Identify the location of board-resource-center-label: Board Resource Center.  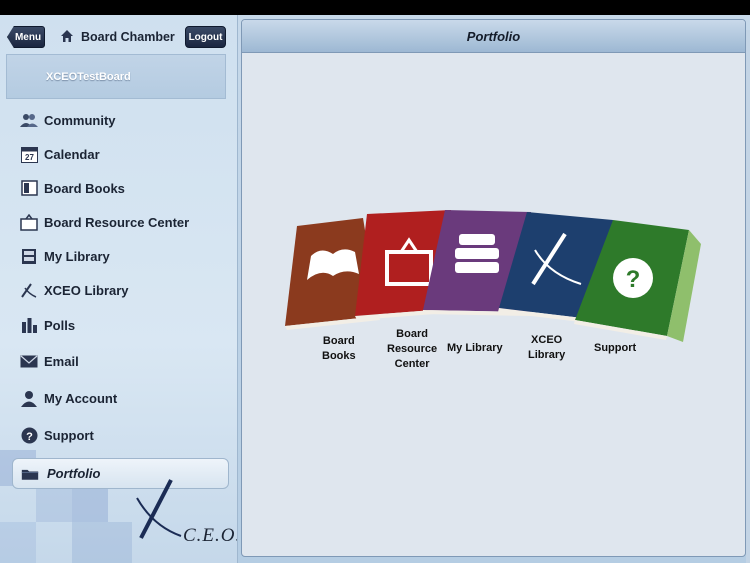
(412, 349).